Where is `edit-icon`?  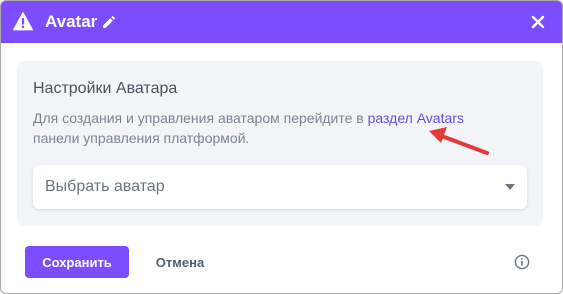
edit-icon is located at coordinates (109, 22).